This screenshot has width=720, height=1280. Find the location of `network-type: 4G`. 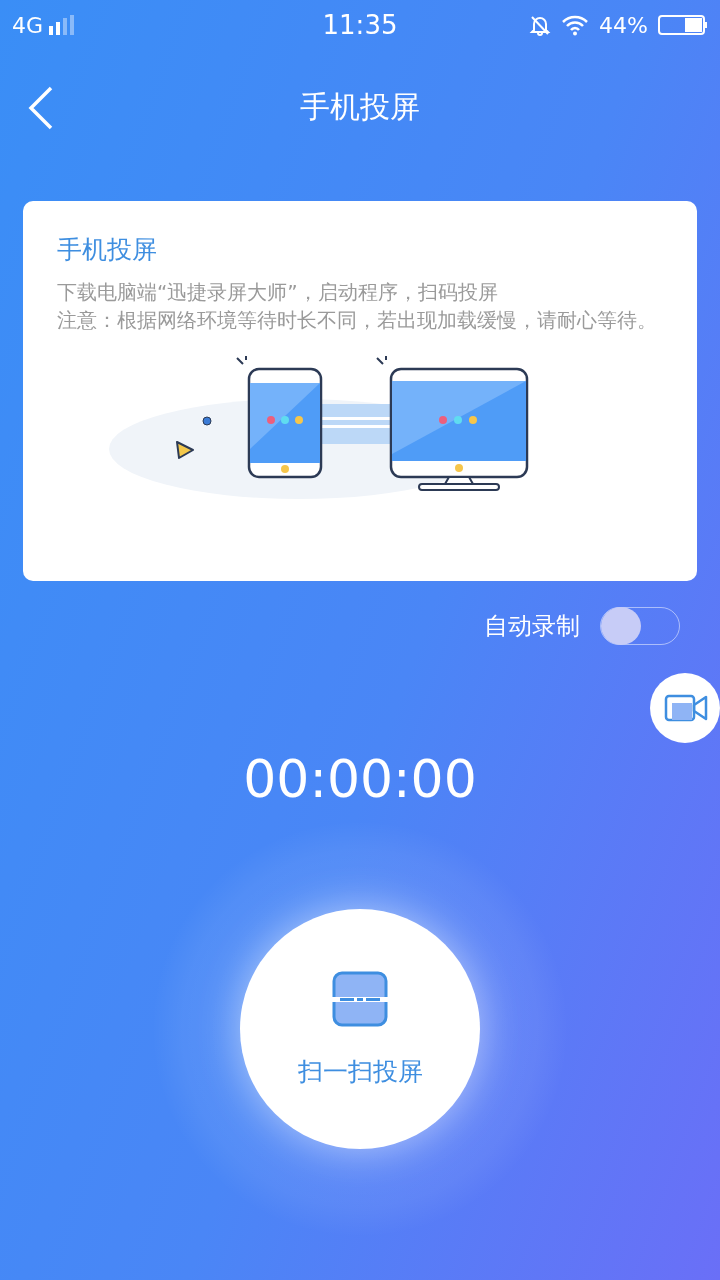

network-type: 4G is located at coordinates (28, 25).